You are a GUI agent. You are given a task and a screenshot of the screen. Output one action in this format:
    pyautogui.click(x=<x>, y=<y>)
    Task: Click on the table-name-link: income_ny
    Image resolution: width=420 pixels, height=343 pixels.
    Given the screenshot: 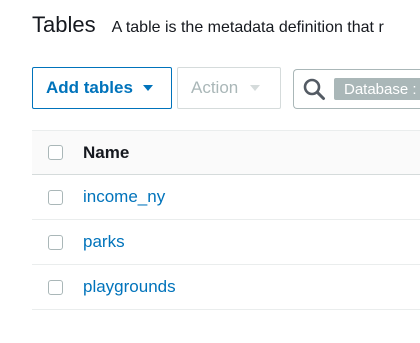 What is the action you would take?
    pyautogui.click(x=124, y=197)
    